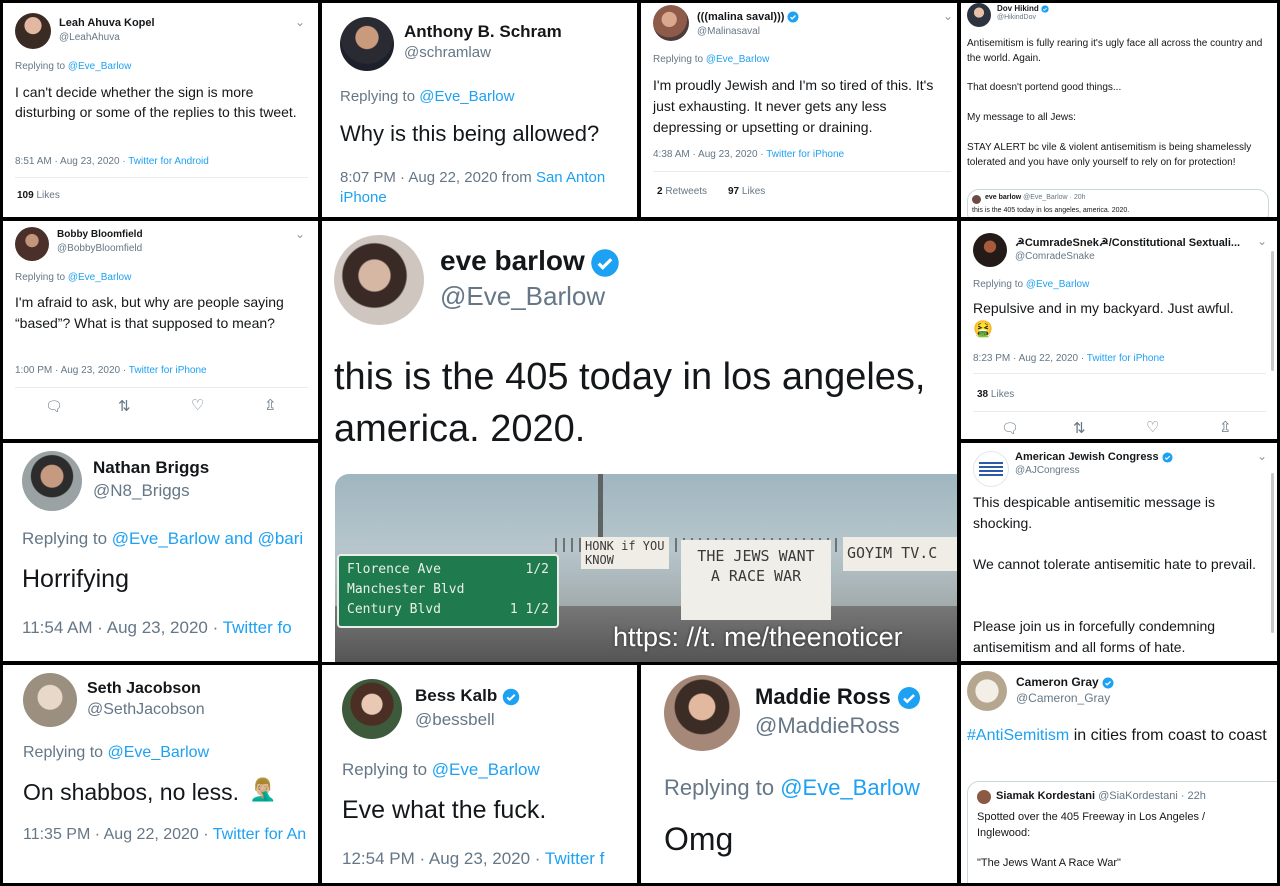 This screenshot has height=886, width=1280. I want to click on author-name: Nathan Briggs, so click(151, 468).